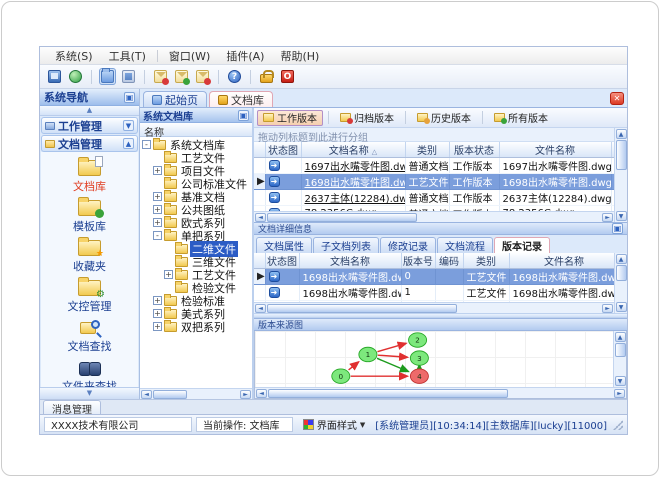  Describe the element at coordinates (202, 76) in the screenshot. I see `mail-delete-button` at that location.